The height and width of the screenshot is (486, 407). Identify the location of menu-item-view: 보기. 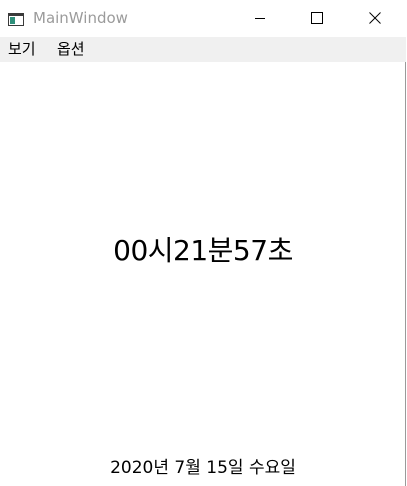
(22, 49).